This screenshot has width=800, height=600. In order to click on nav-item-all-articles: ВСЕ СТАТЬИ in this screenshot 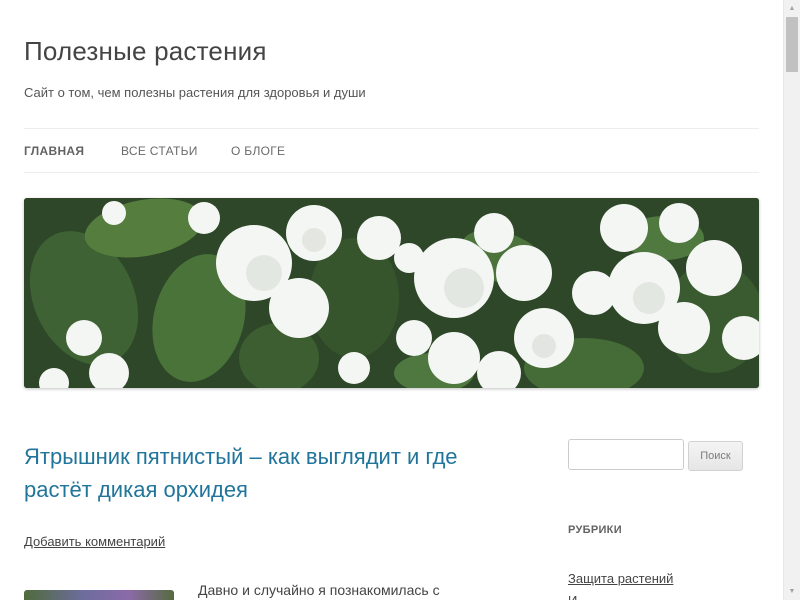, I will do `click(159, 151)`.